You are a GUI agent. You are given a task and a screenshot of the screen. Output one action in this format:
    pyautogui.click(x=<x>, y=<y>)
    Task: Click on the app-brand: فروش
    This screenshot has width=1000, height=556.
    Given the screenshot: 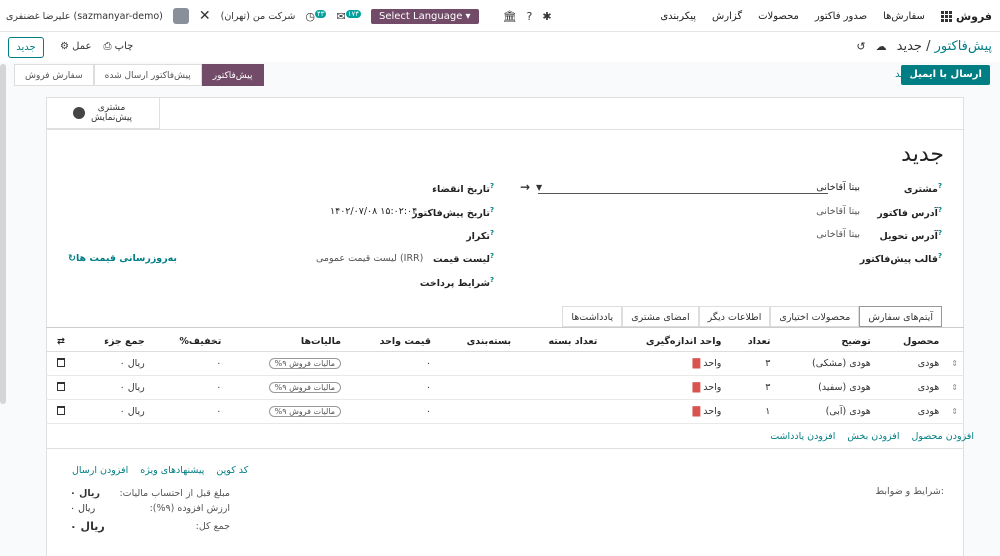 What is the action you would take?
    pyautogui.click(x=966, y=16)
    